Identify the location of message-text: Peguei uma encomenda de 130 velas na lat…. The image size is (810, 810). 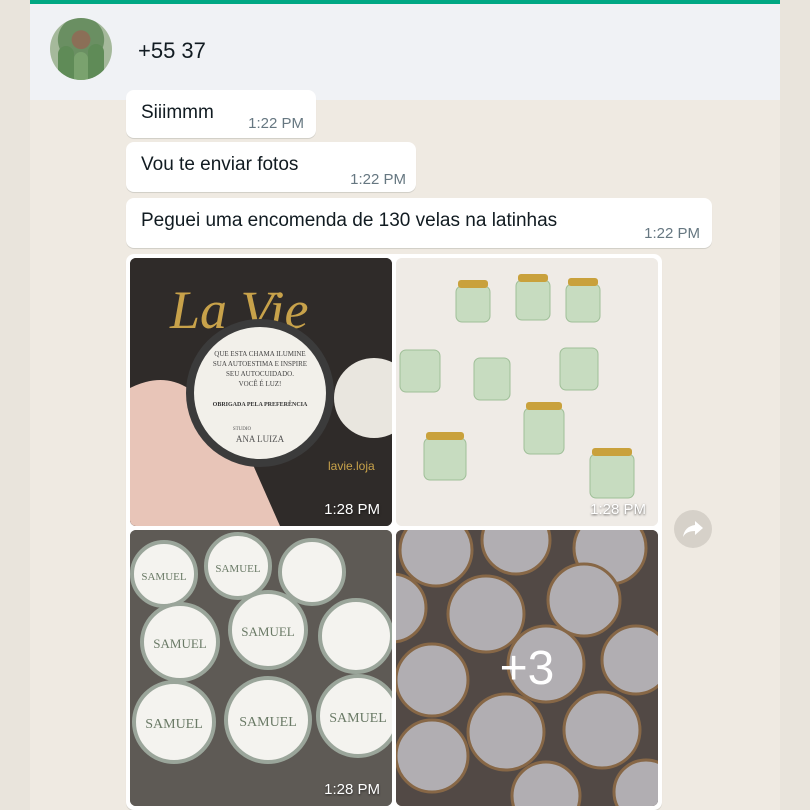
(349, 220).